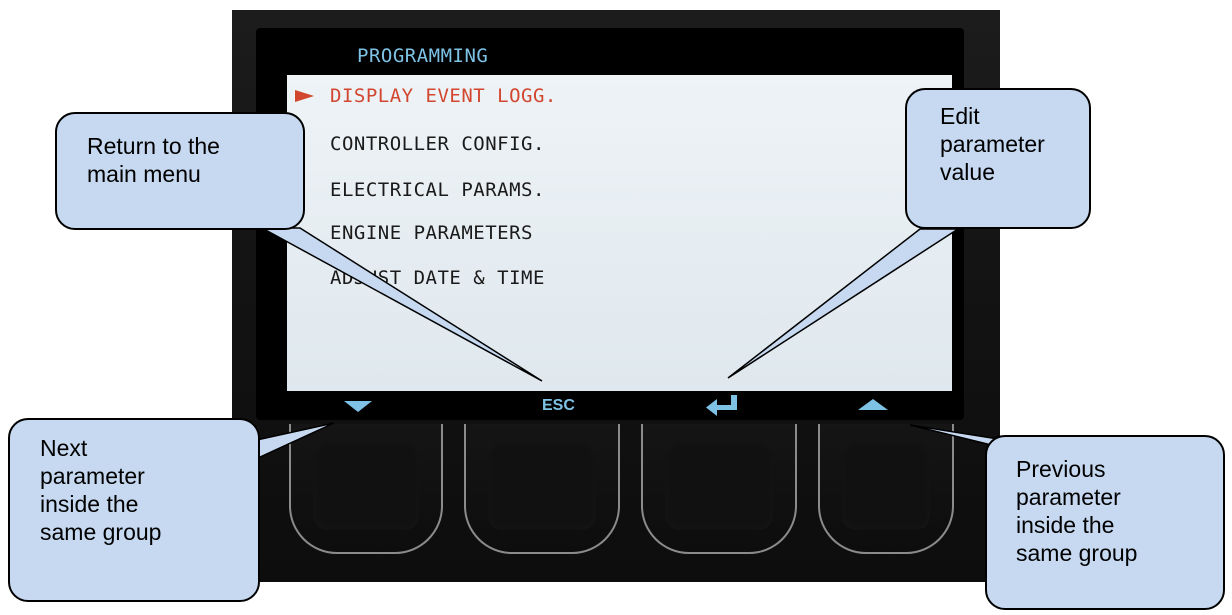  I want to click on callout-text: Previous parameter inside the same group, so click(1077, 511).